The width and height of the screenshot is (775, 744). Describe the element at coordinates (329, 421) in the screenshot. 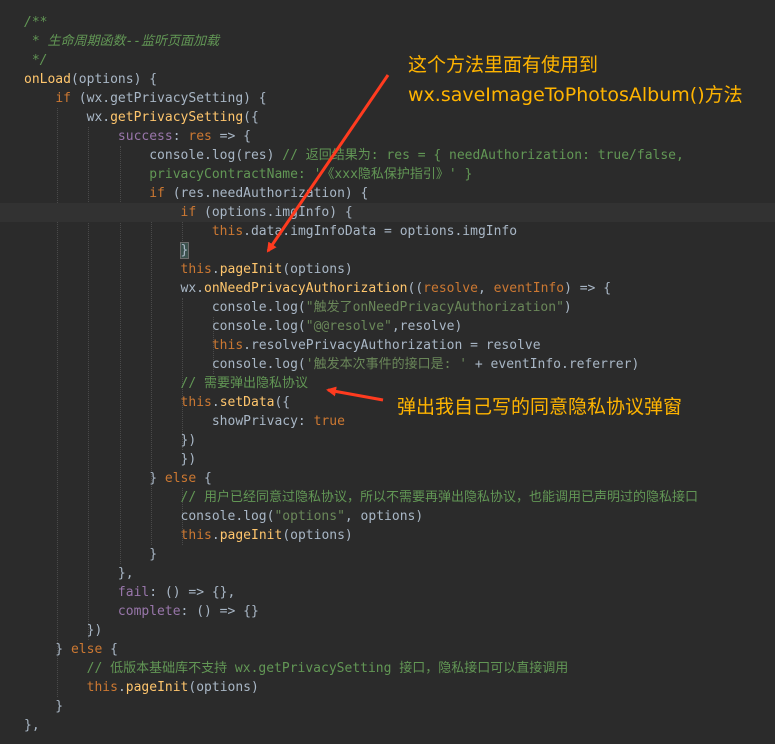

I see `code-token: true` at that location.